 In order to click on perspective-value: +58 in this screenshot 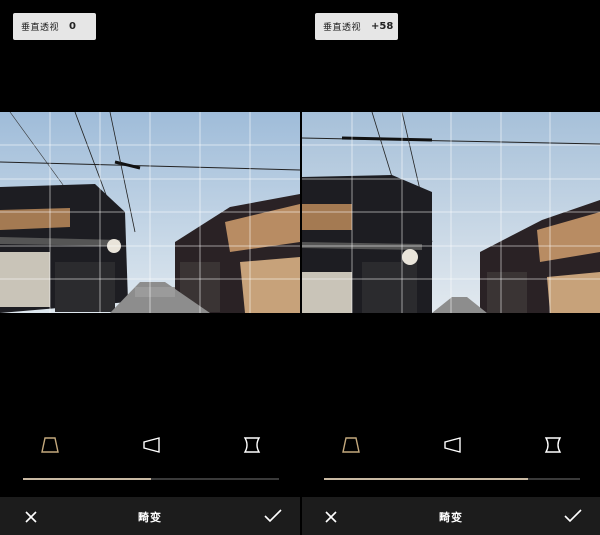, I will do `click(382, 26)`.